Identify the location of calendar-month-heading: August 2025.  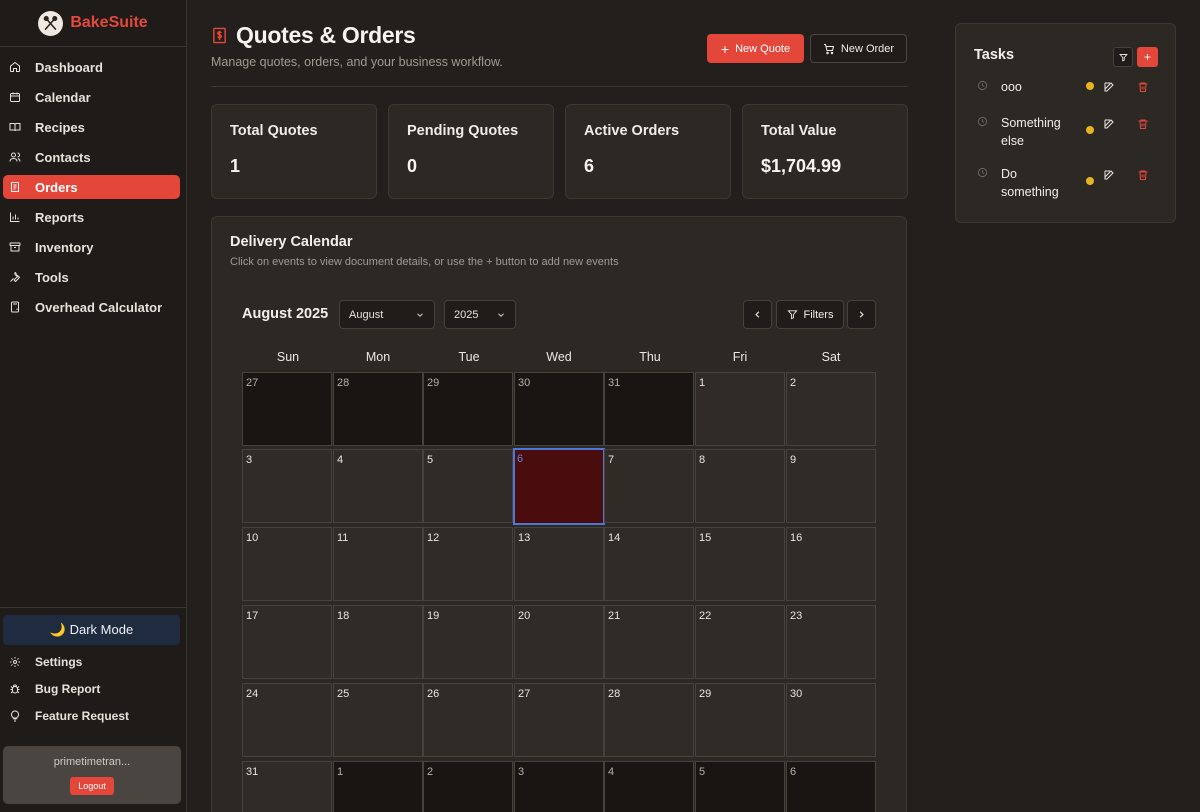
(285, 314).